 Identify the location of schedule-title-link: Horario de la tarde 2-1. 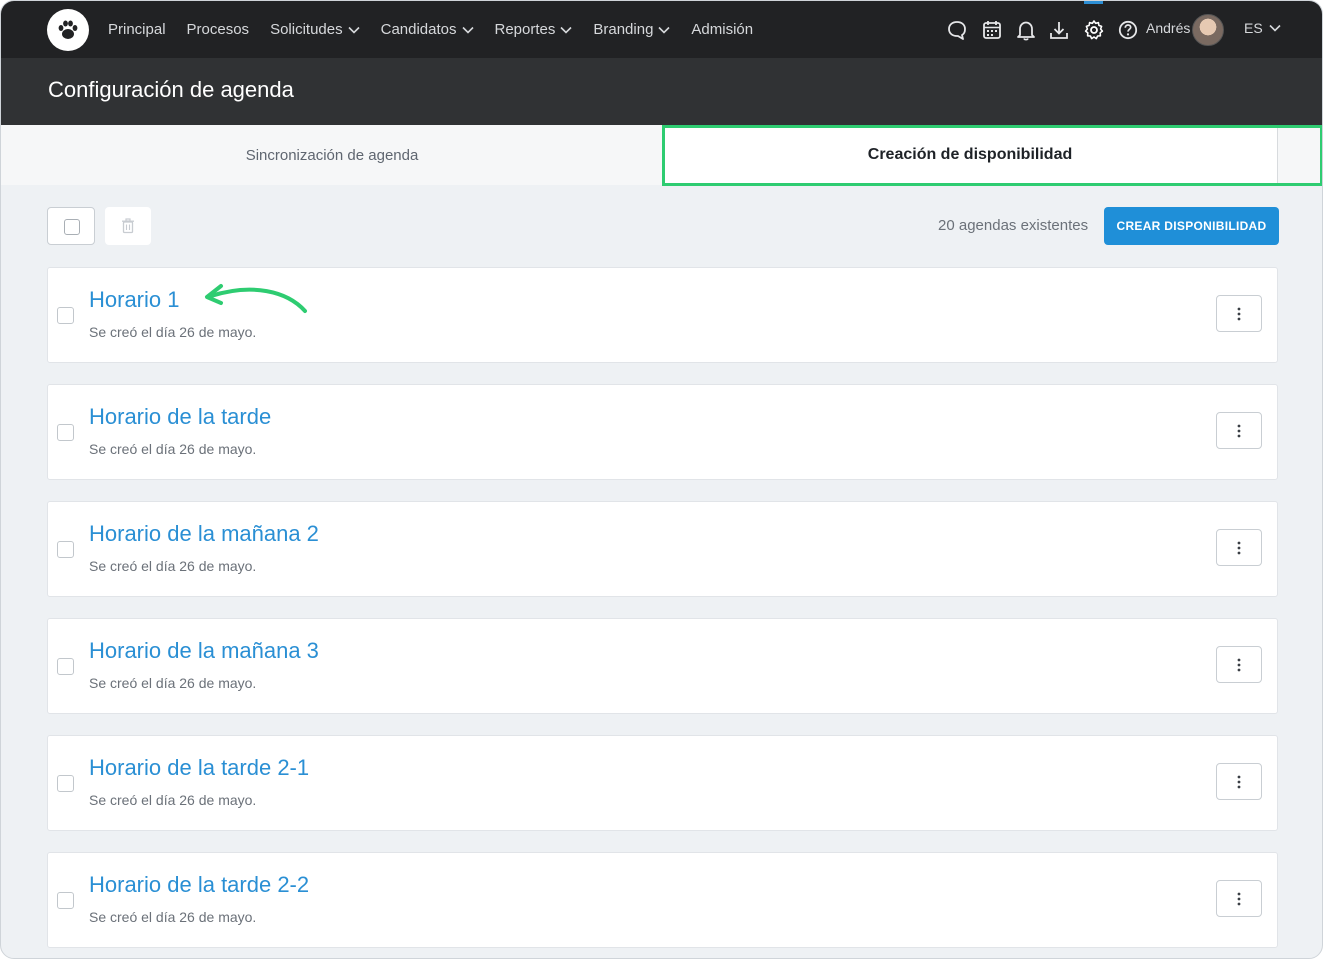
(199, 768).